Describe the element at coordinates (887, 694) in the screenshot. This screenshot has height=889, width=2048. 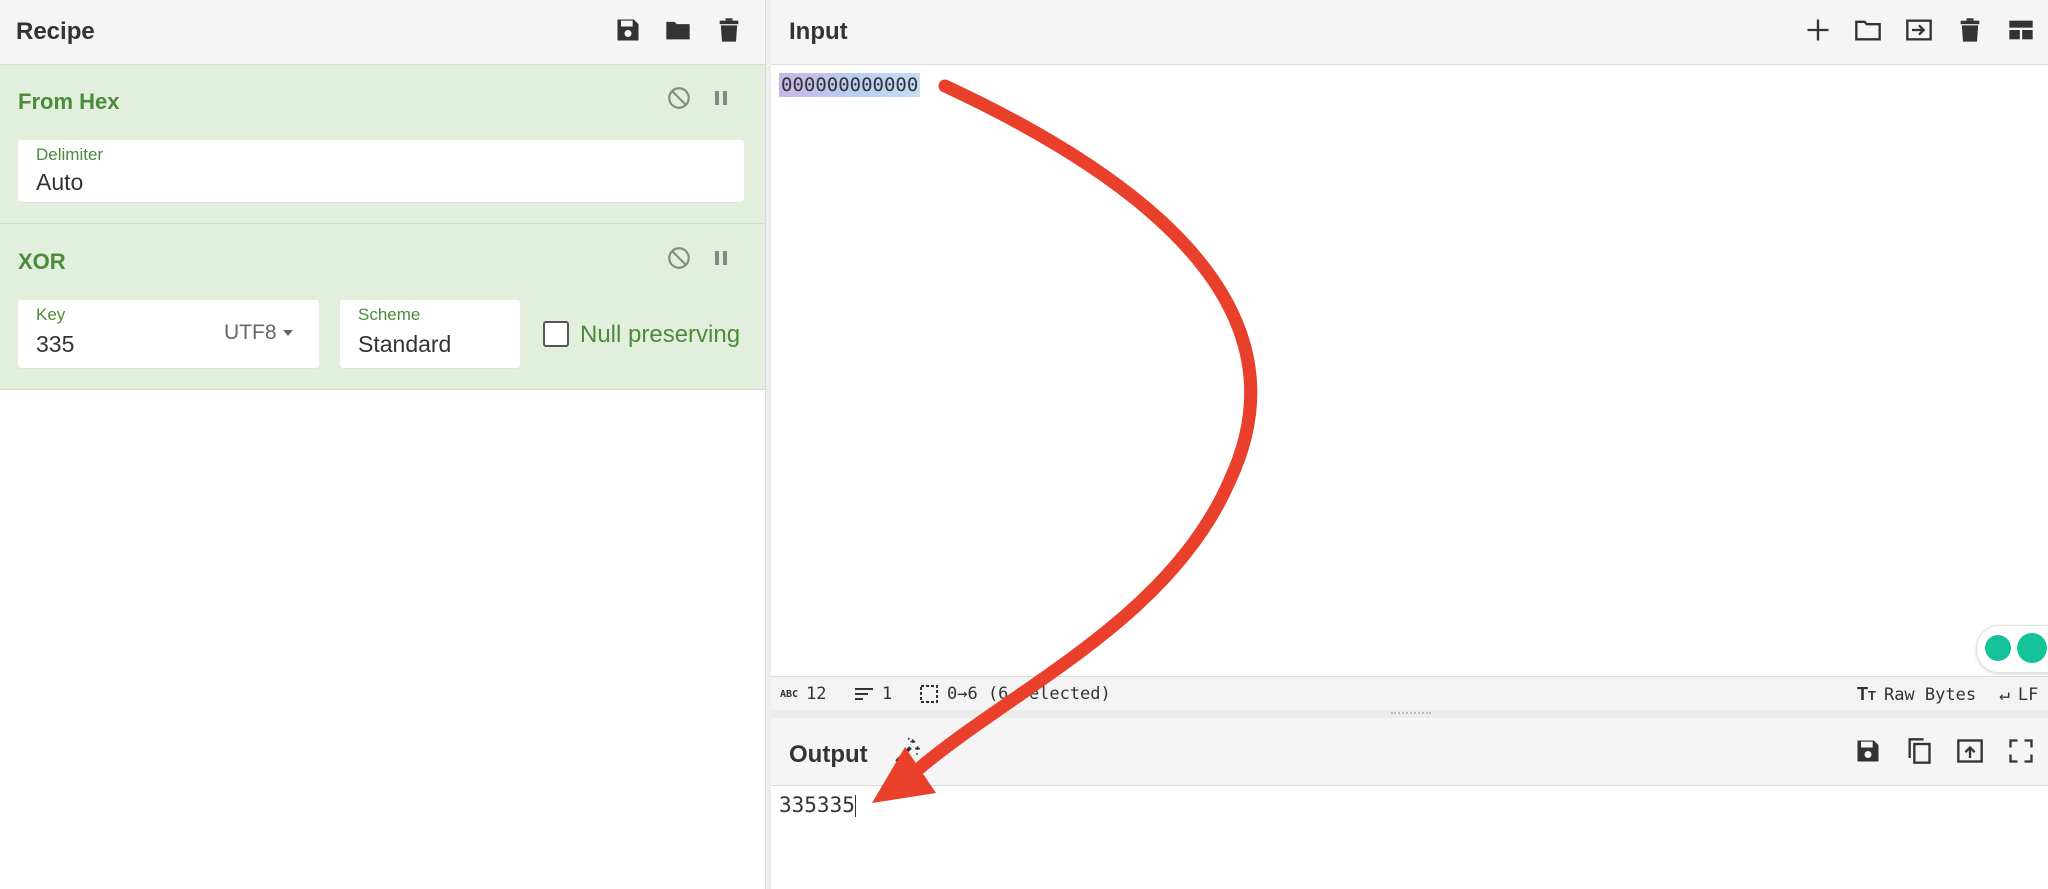
I see `line-count-value: 1` at that location.